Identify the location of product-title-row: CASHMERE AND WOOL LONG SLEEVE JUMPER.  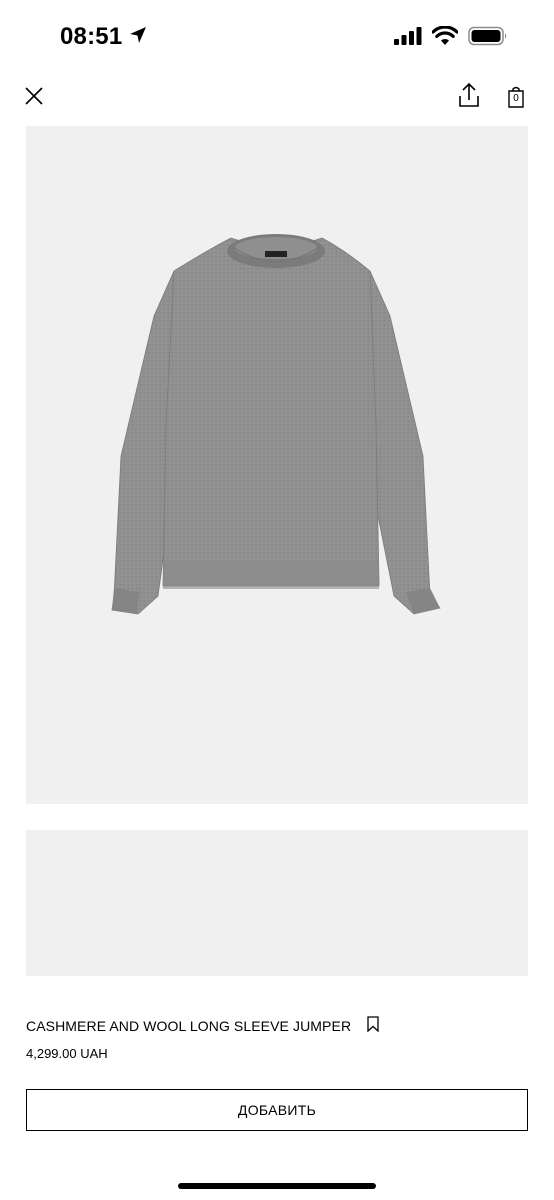
(203, 1026).